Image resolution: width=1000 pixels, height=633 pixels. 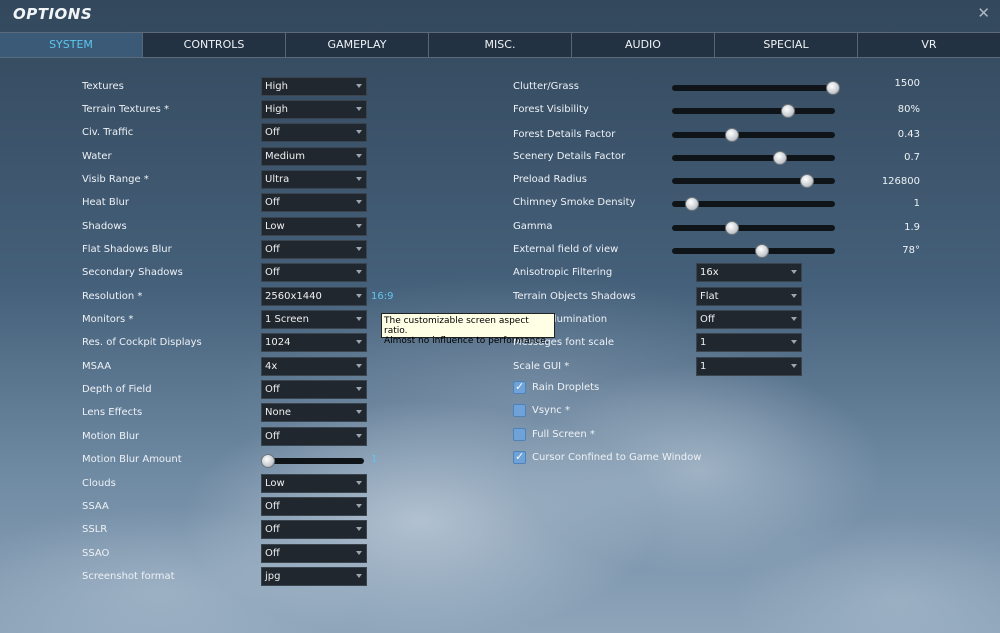 What do you see at coordinates (753, 204) in the screenshot?
I see `chimney-smoke-density-slider` at bounding box center [753, 204].